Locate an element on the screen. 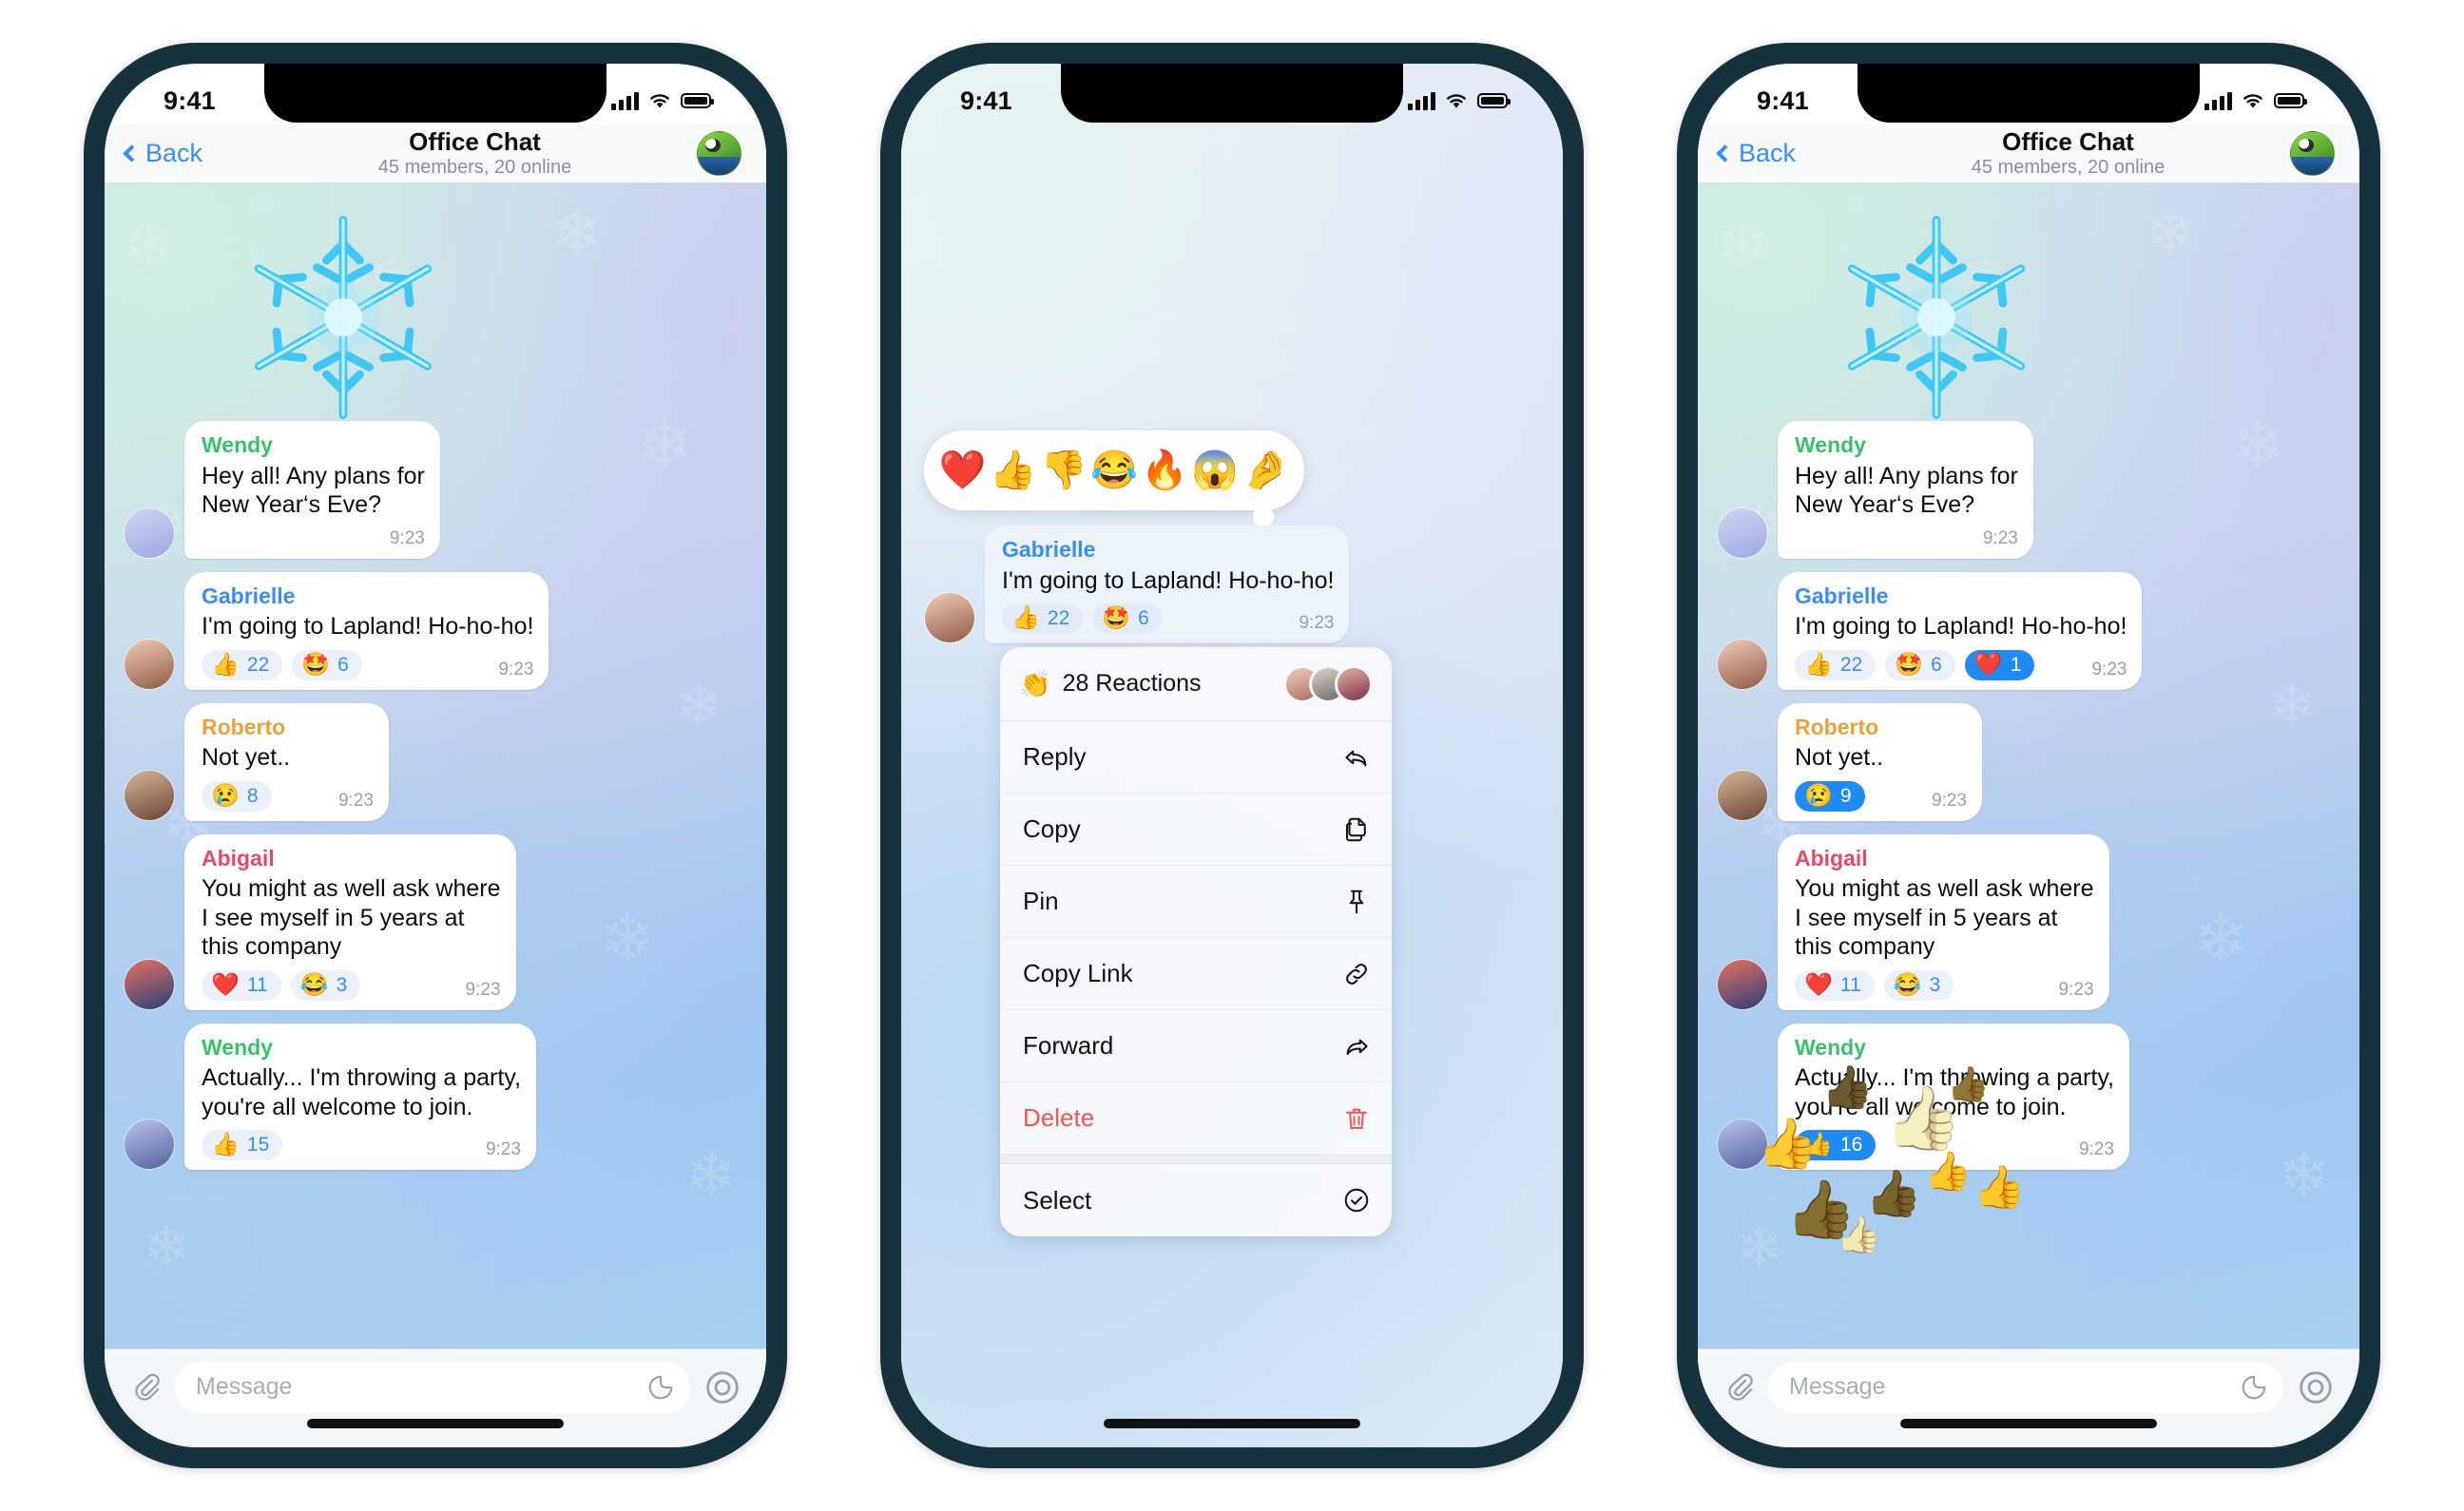 Image resolution: width=2464 pixels, height=1511 pixels. menu-item-reply: Reply is located at coordinates (1196, 757).